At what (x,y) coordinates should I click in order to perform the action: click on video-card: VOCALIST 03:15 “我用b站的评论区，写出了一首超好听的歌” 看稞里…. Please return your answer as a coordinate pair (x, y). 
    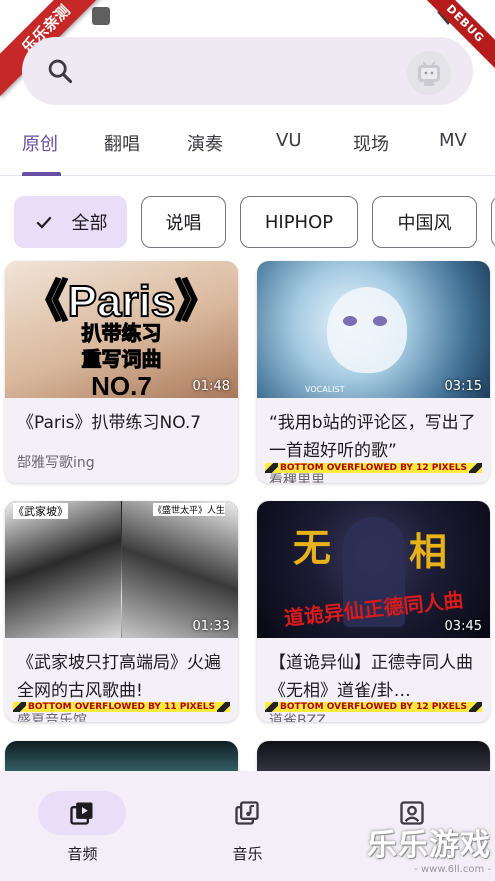
    Looking at the image, I should click on (373, 372).